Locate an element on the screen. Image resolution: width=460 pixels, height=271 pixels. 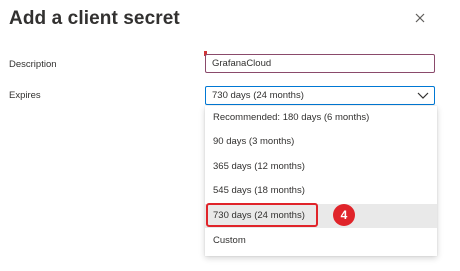
chevron-down-icon is located at coordinates (423, 95).